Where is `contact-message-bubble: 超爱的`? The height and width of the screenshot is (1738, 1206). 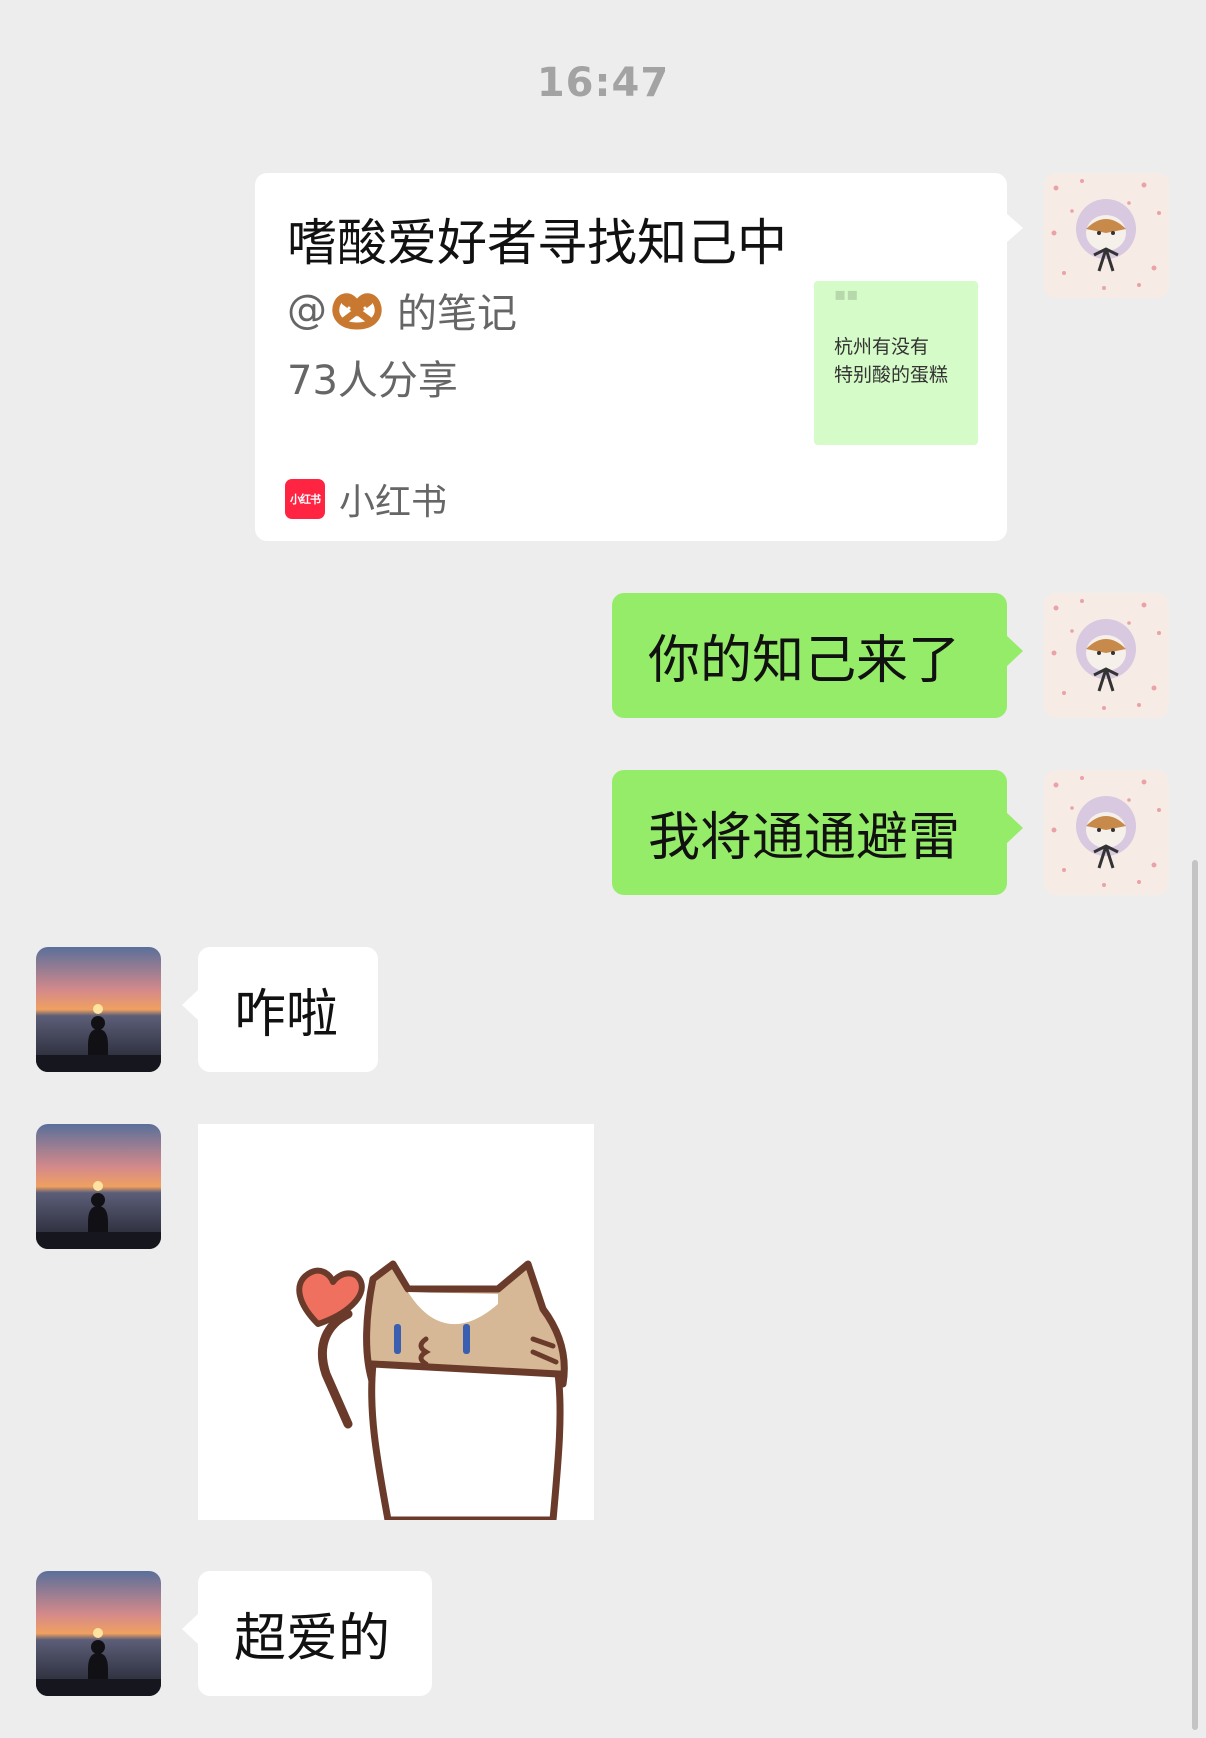
contact-message-bubble: 超爱的 is located at coordinates (307, 1633).